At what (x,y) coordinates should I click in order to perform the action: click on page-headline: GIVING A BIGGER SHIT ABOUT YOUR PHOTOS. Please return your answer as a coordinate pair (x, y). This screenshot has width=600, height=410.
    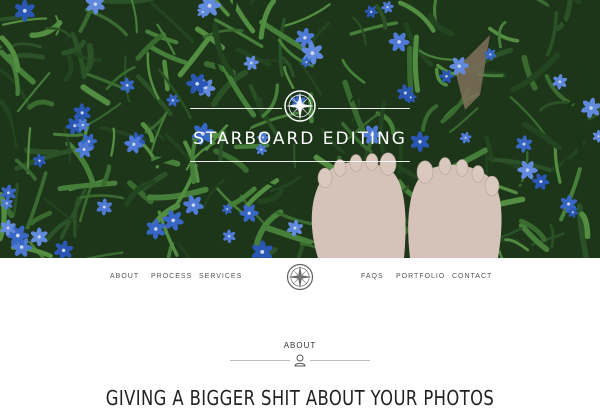
    Looking at the image, I should click on (300, 398).